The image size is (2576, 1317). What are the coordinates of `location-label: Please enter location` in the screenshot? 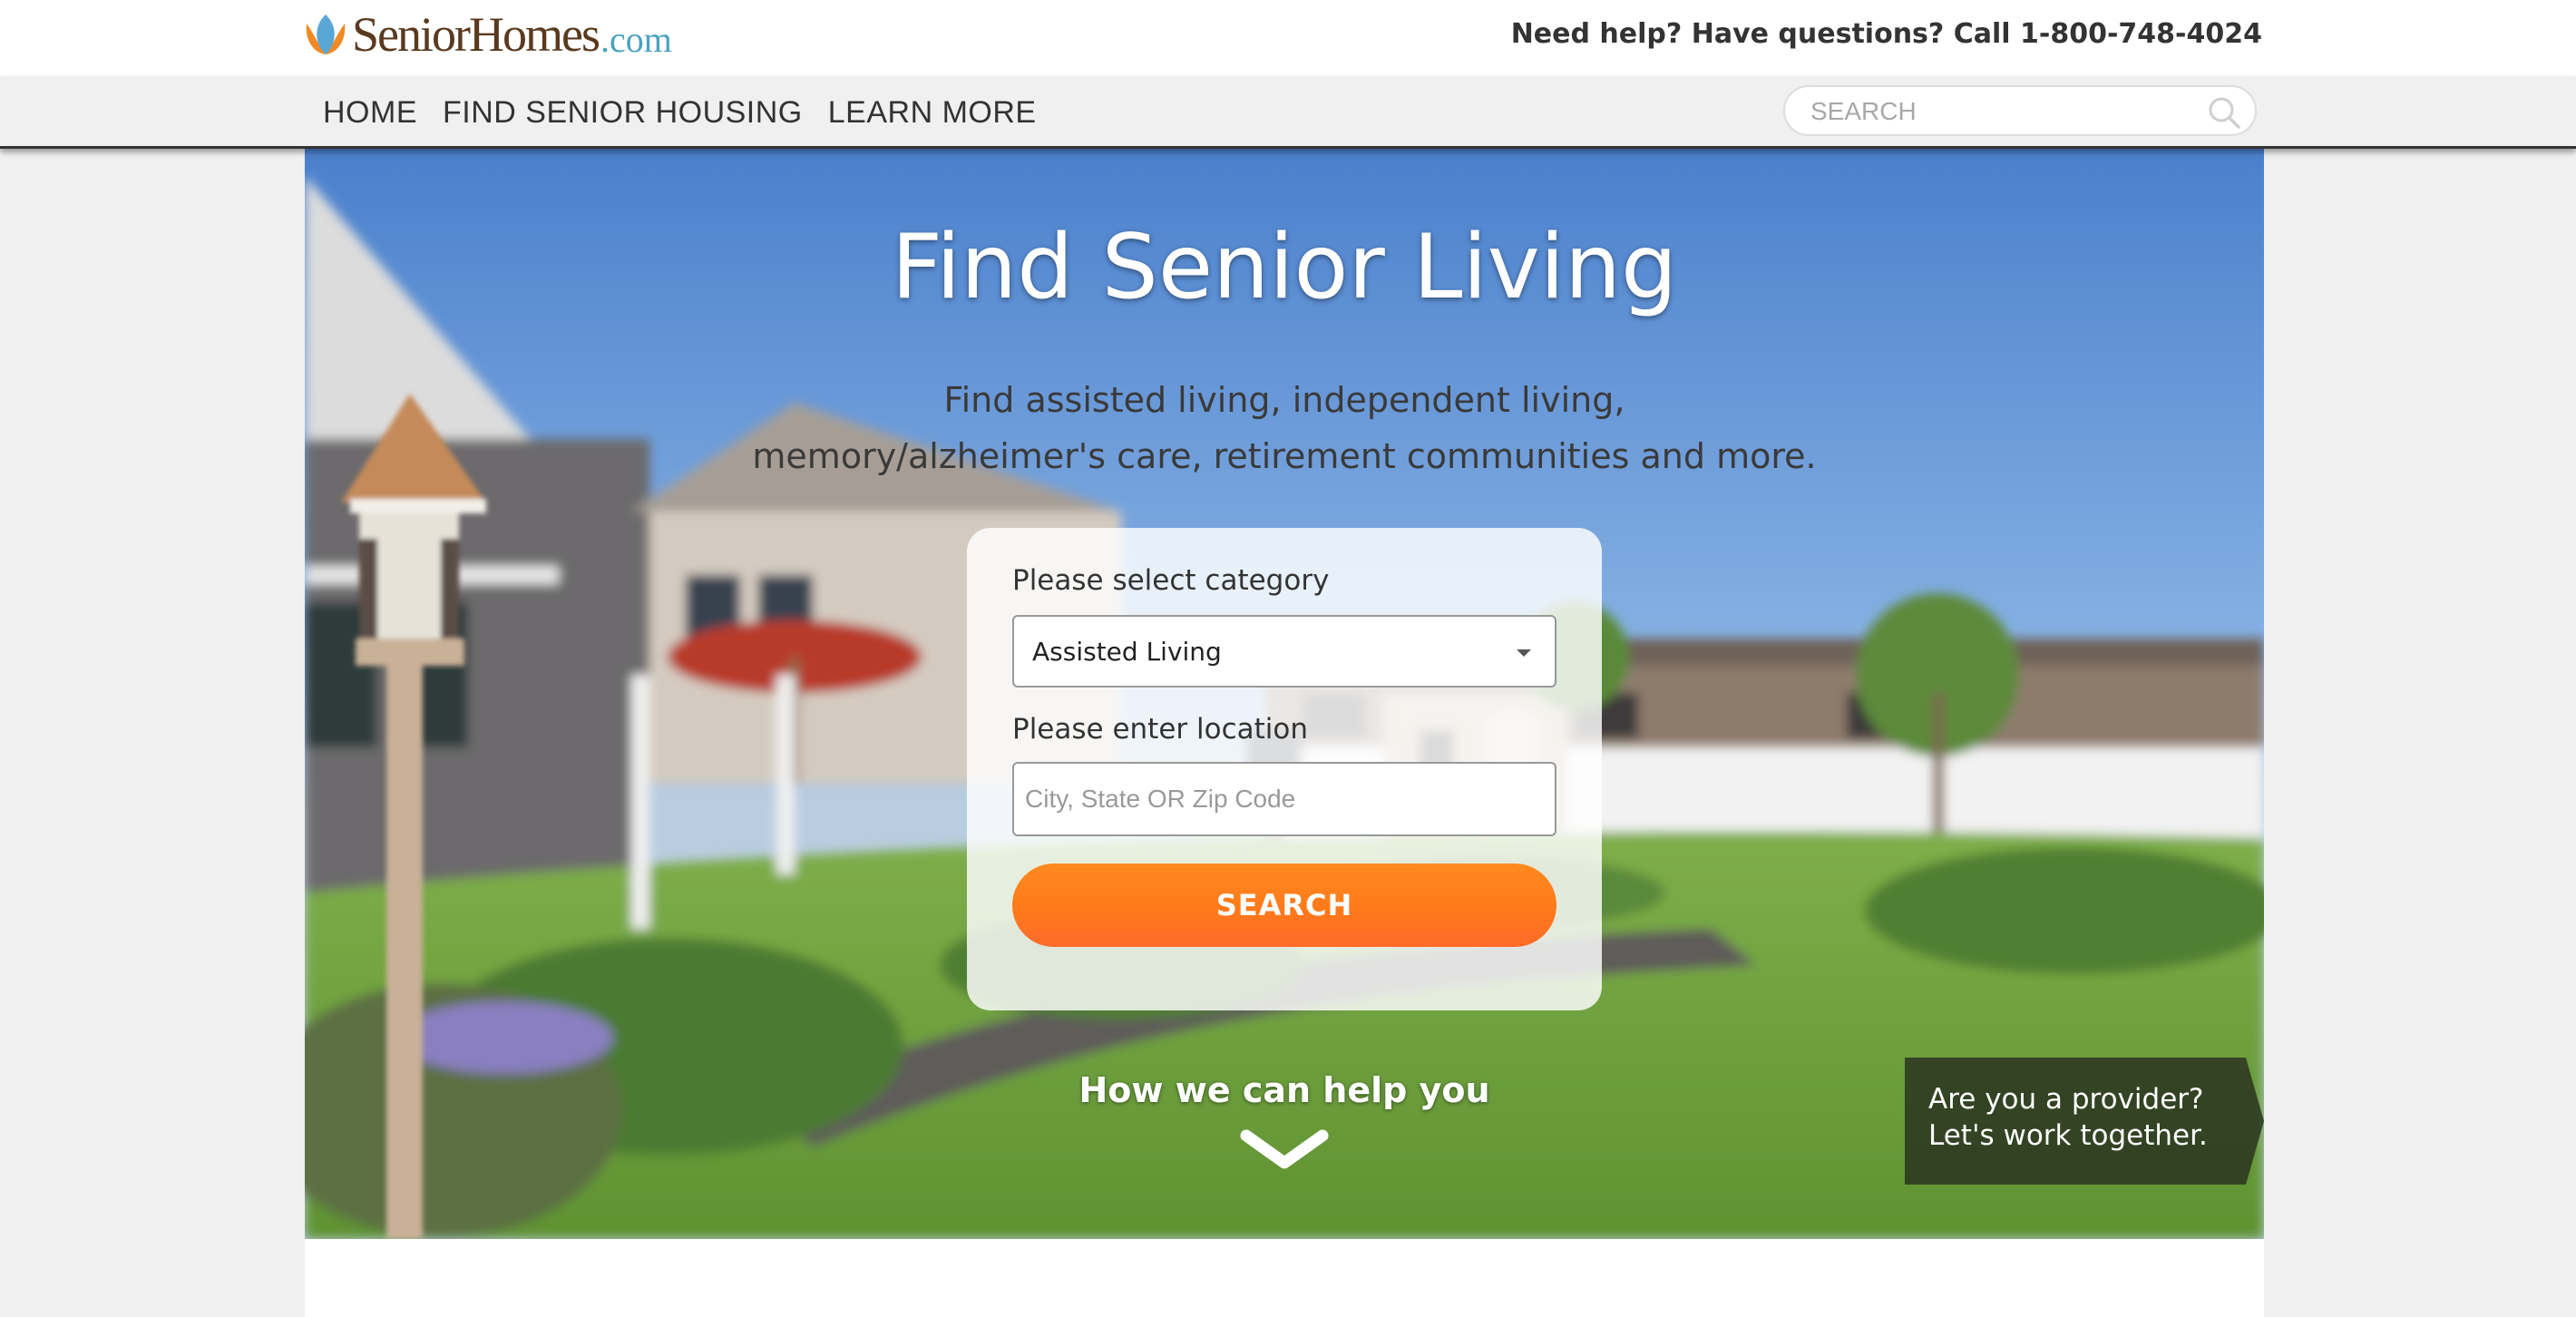 It's located at (1160, 730).